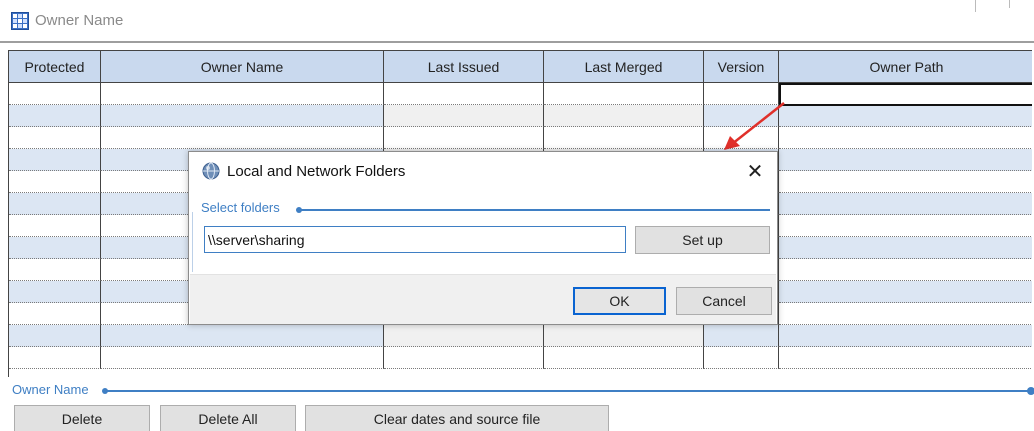 The width and height of the screenshot is (1034, 431). I want to click on column-header-protected: Protected, so click(55, 67).